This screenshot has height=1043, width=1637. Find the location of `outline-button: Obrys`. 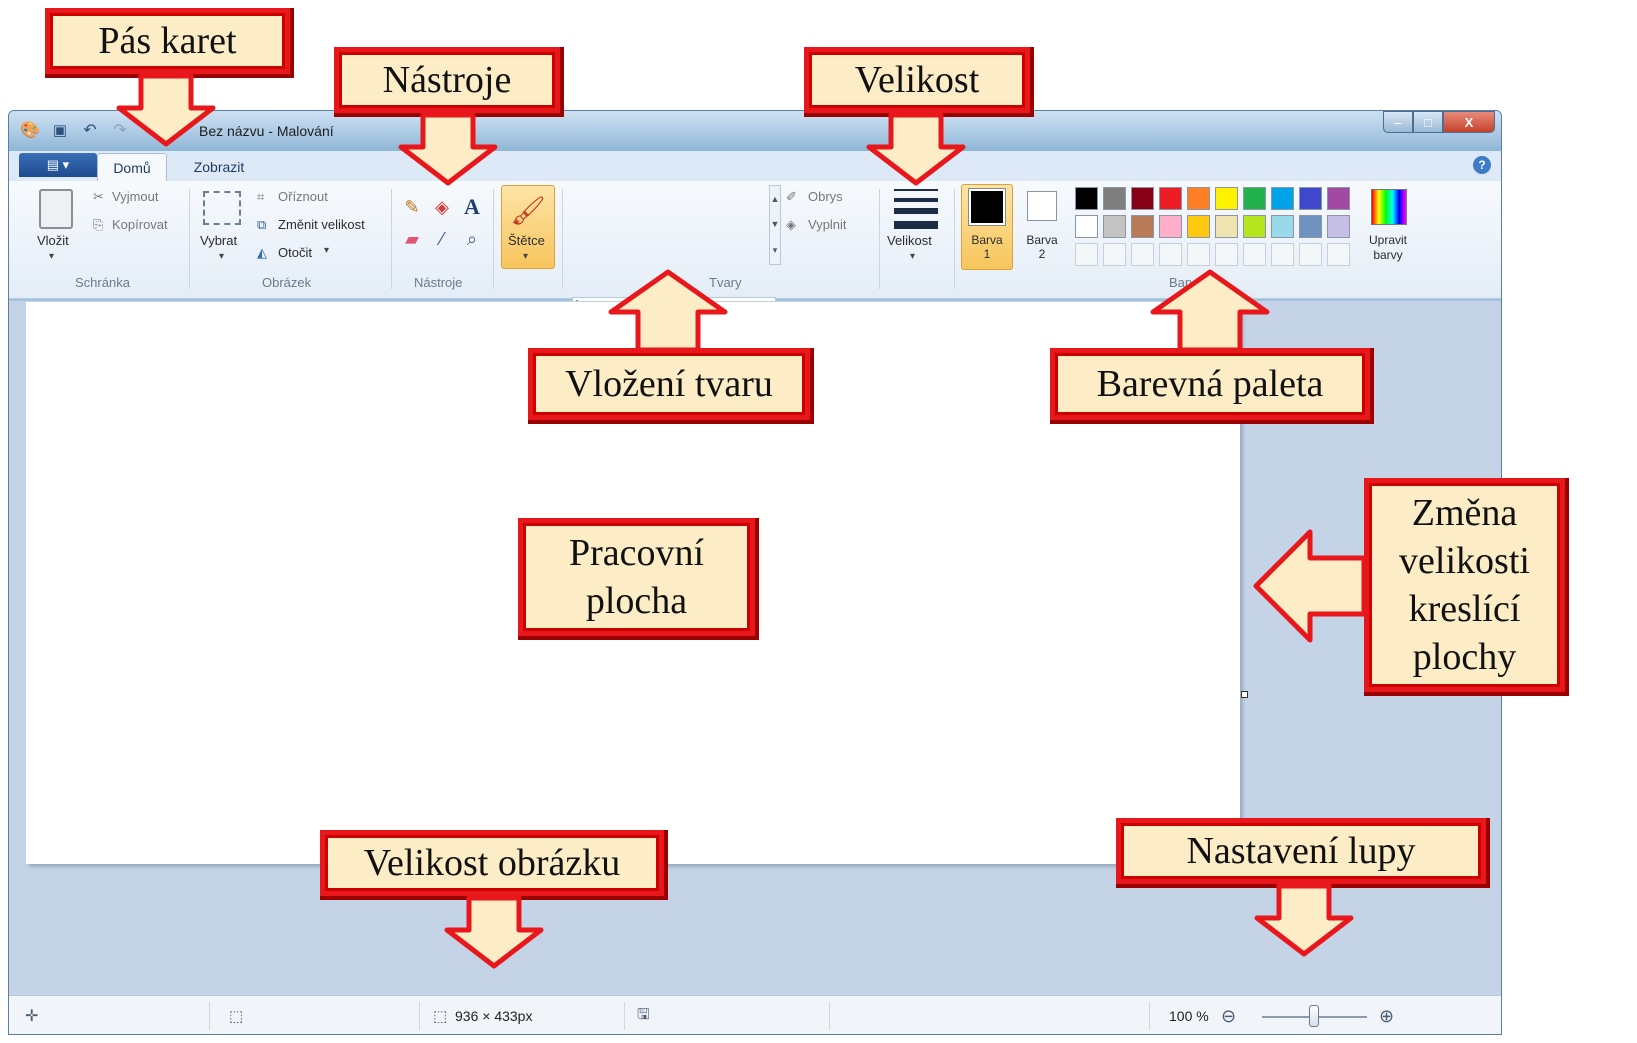

outline-button: Obrys is located at coordinates (825, 196).